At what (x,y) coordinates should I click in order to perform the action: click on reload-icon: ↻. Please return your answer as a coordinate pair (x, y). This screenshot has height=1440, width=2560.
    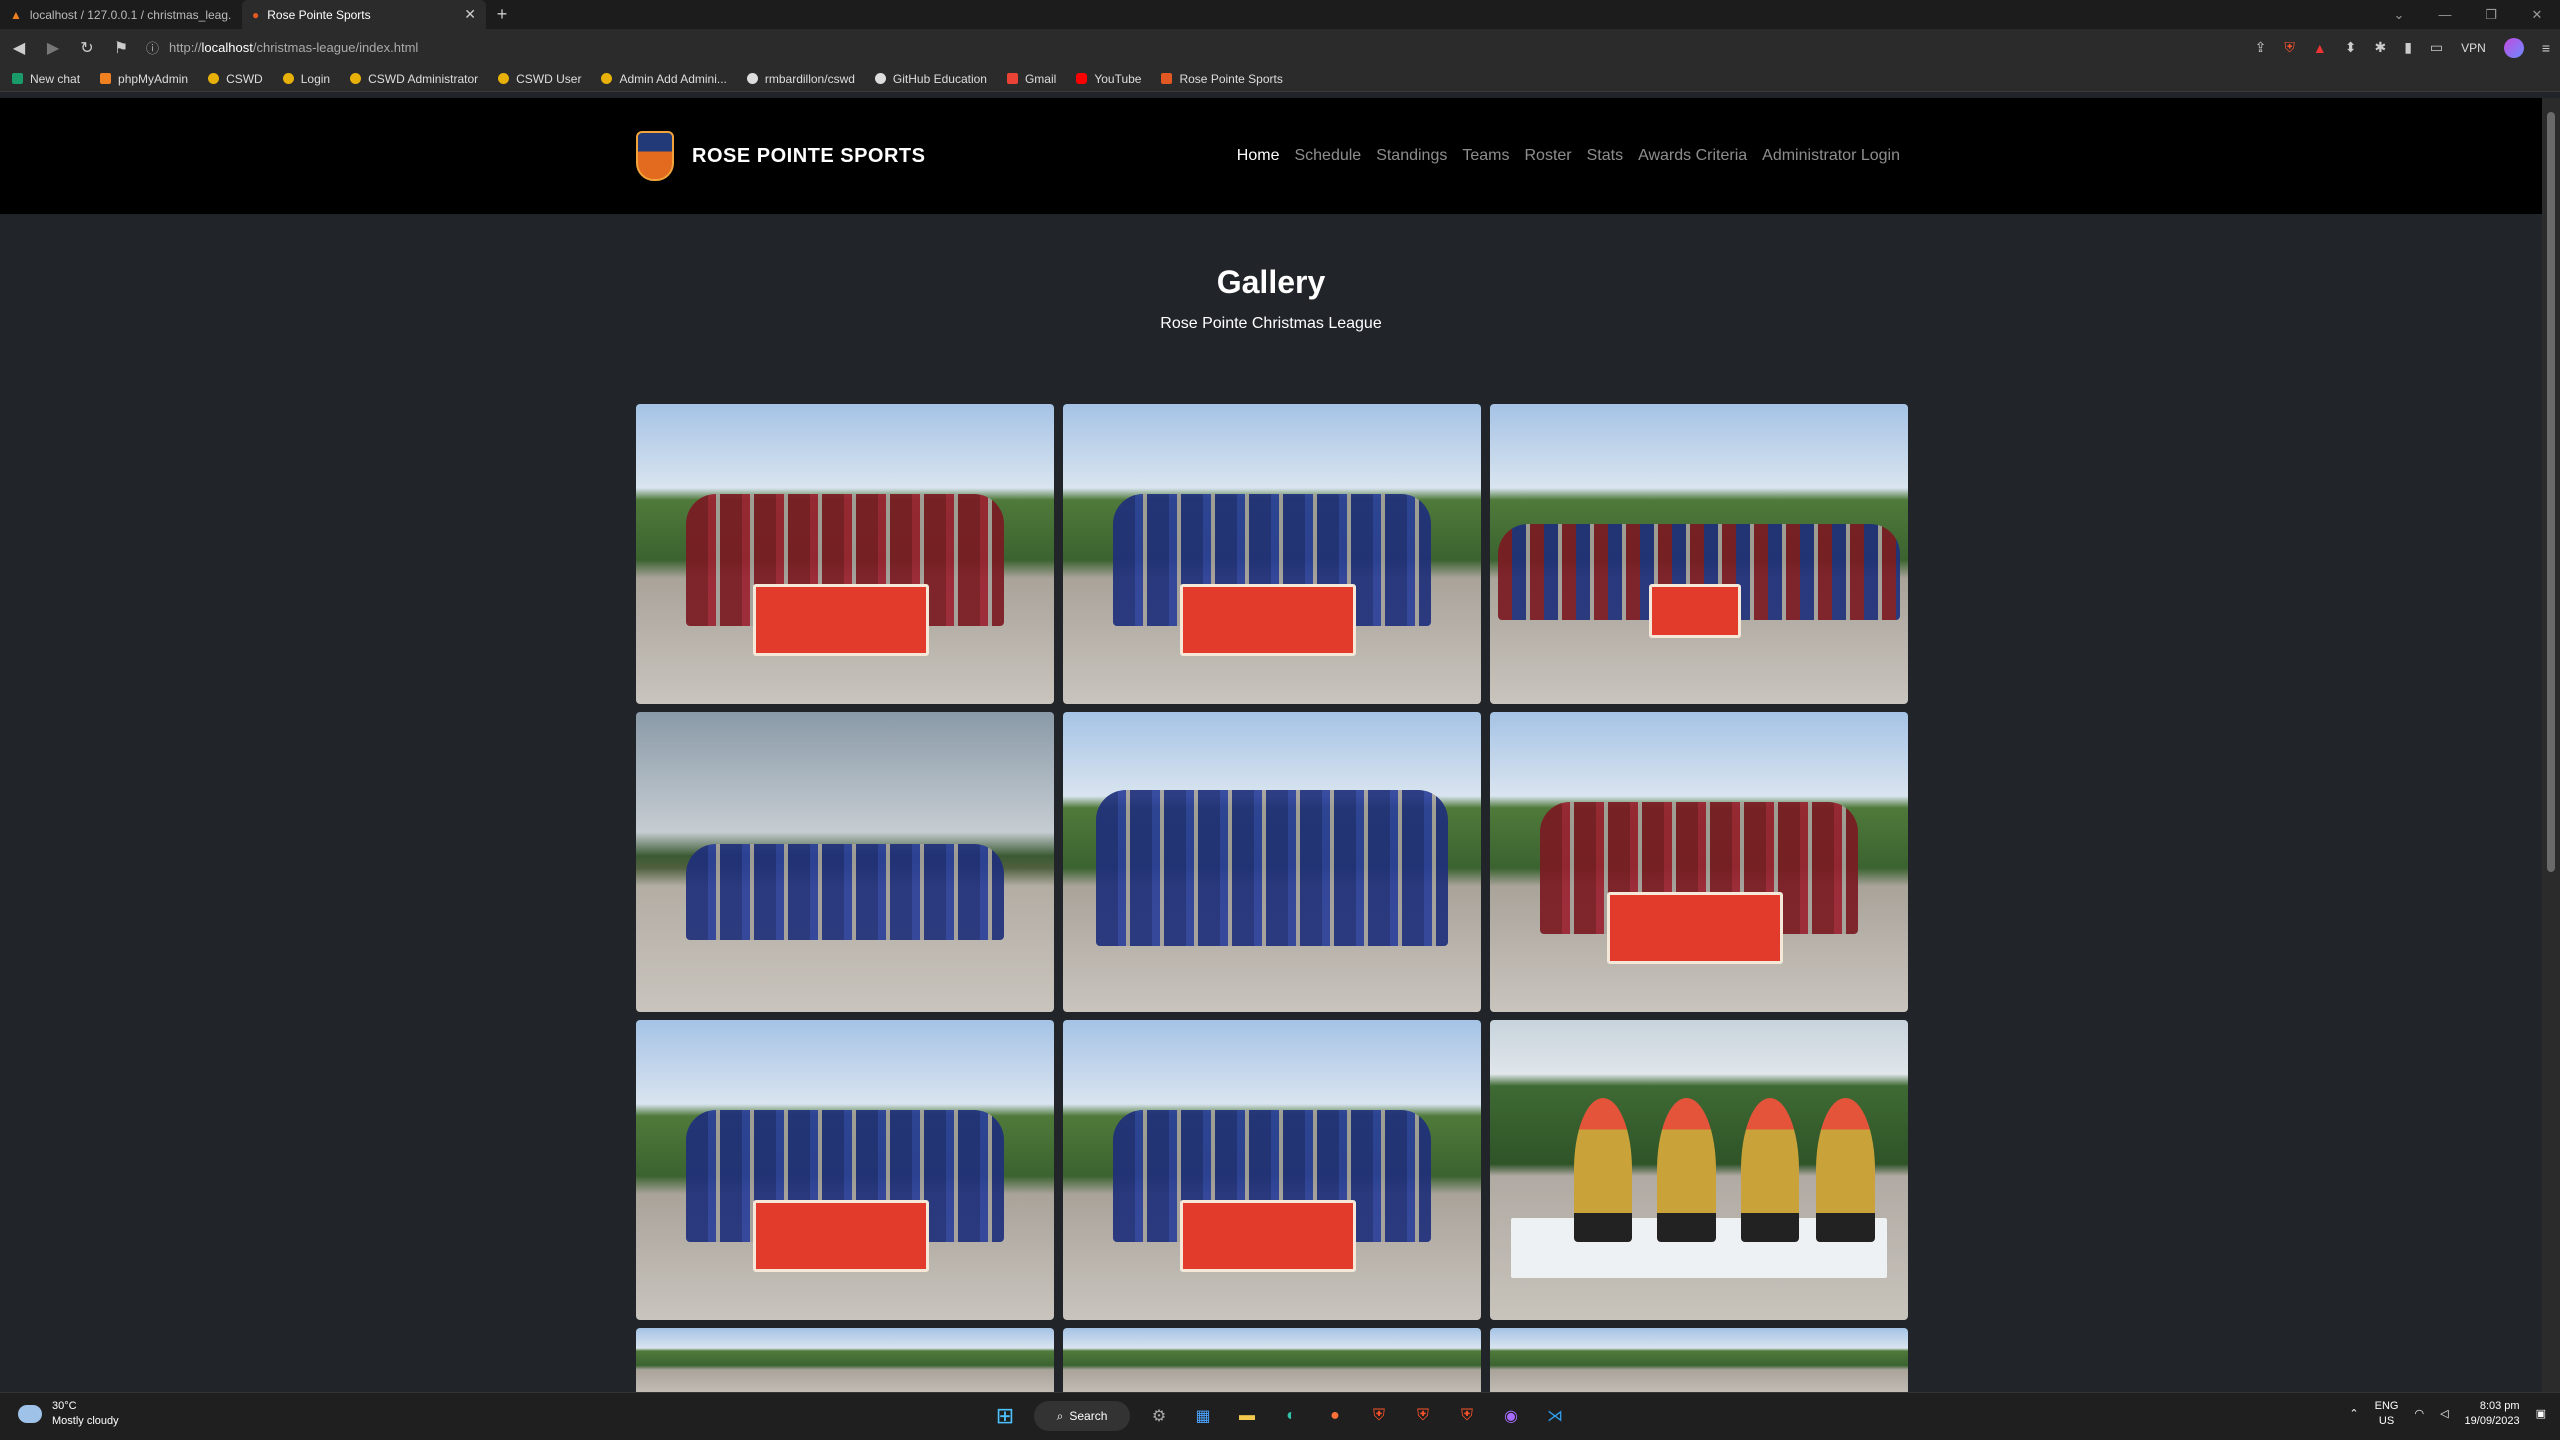
    Looking at the image, I should click on (87, 48).